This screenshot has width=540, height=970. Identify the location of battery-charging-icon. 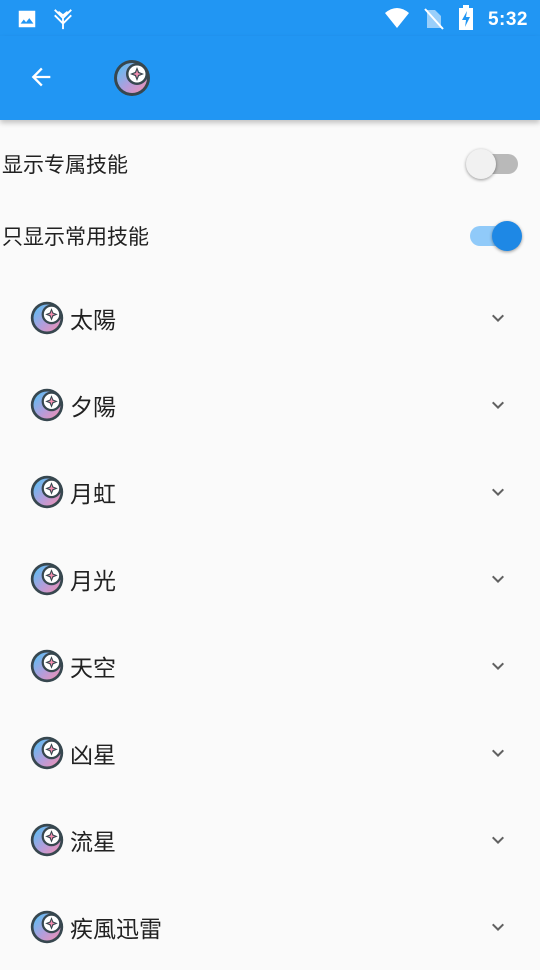
(466, 20).